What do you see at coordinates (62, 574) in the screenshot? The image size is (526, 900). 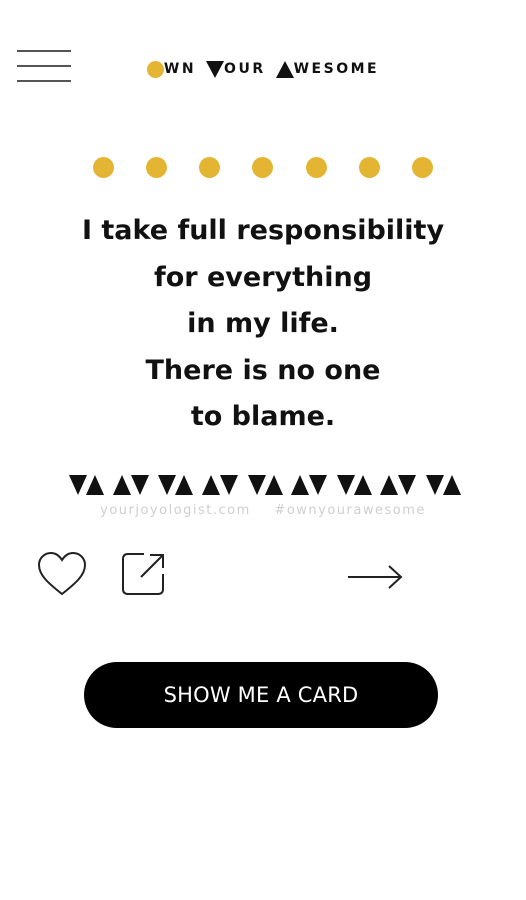 I see `heart-icon` at bounding box center [62, 574].